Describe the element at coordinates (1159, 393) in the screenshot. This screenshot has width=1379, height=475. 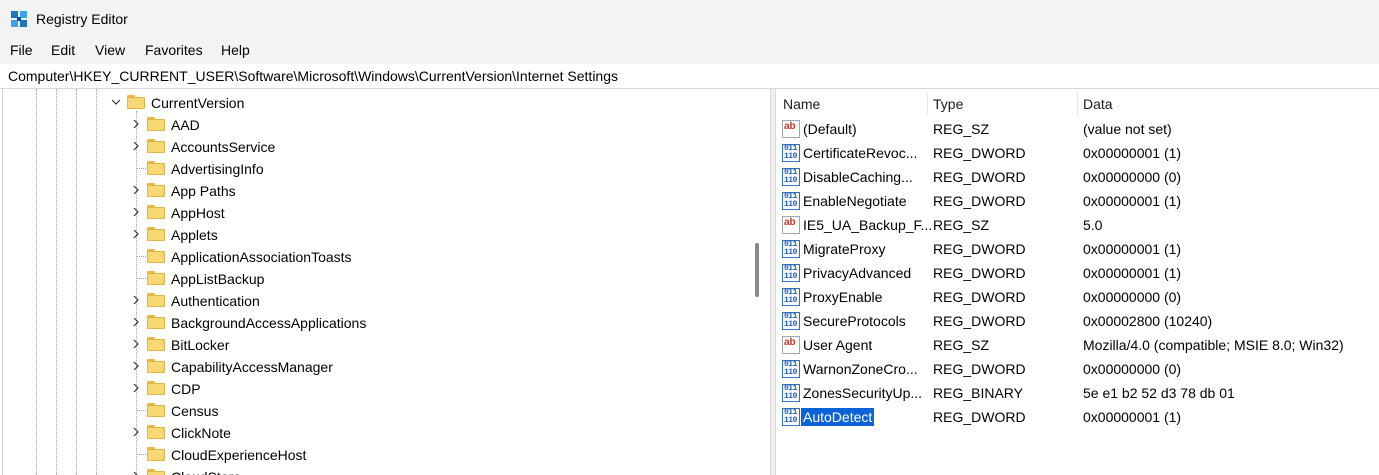
I see `value-data: 5e e1 b2 52 d3 78 db 01` at that location.